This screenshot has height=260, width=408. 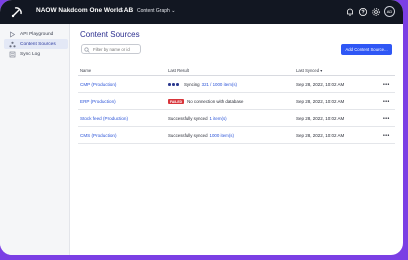 I want to click on source-name-link: ERP (Production), so click(x=98, y=101).